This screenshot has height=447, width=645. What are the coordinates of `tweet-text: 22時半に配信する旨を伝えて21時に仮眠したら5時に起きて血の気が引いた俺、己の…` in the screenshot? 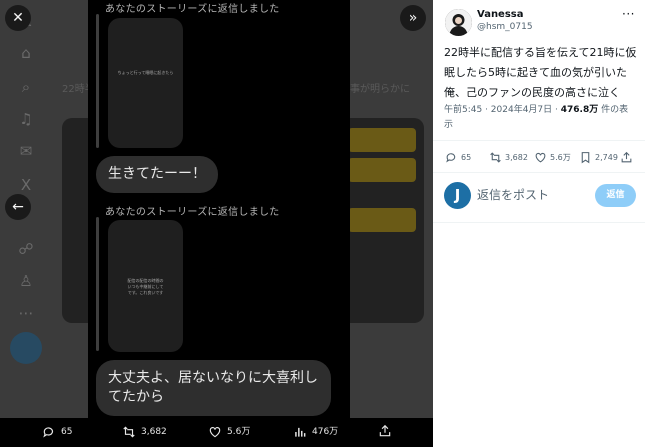 It's located at (540, 72).